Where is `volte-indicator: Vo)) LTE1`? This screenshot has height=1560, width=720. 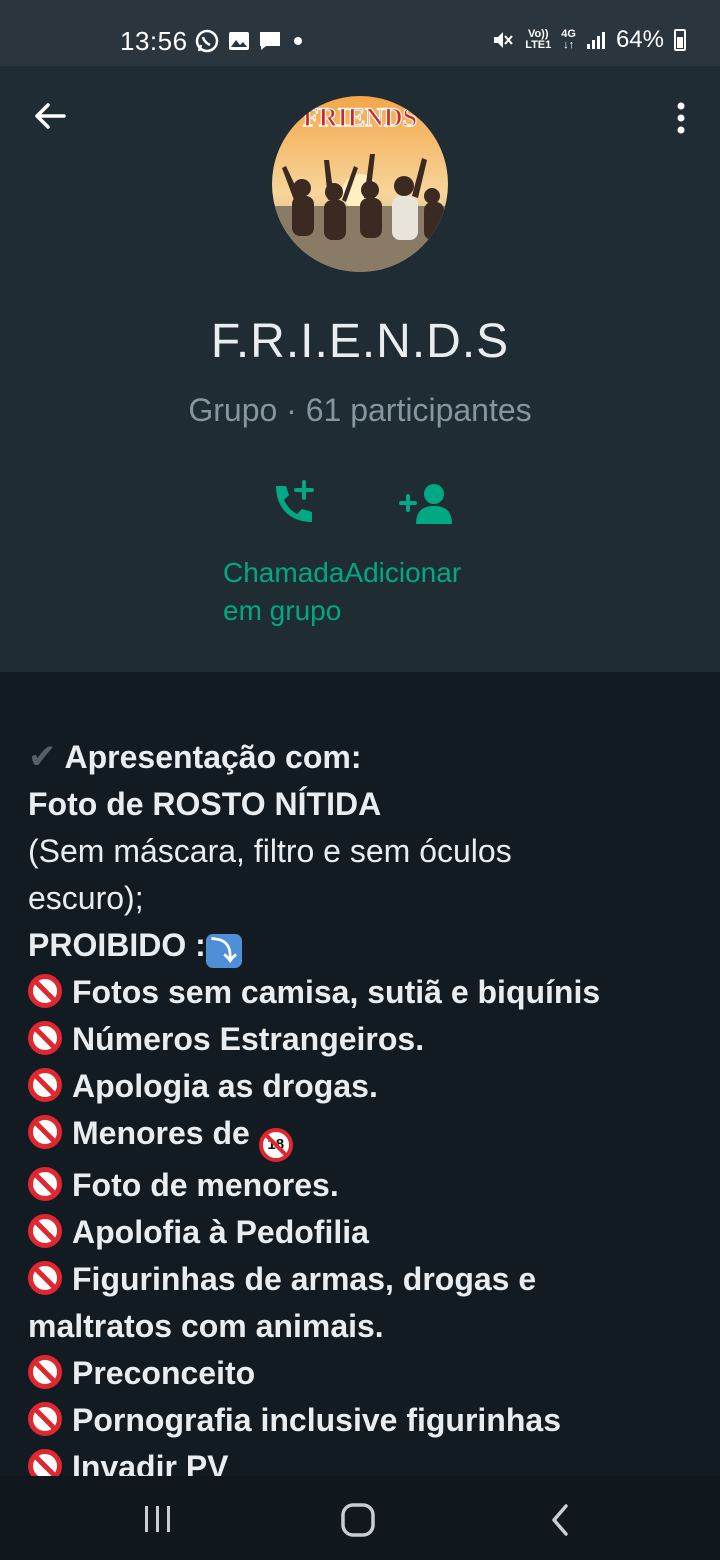
volte-indicator: Vo)) LTE1 is located at coordinates (538, 39).